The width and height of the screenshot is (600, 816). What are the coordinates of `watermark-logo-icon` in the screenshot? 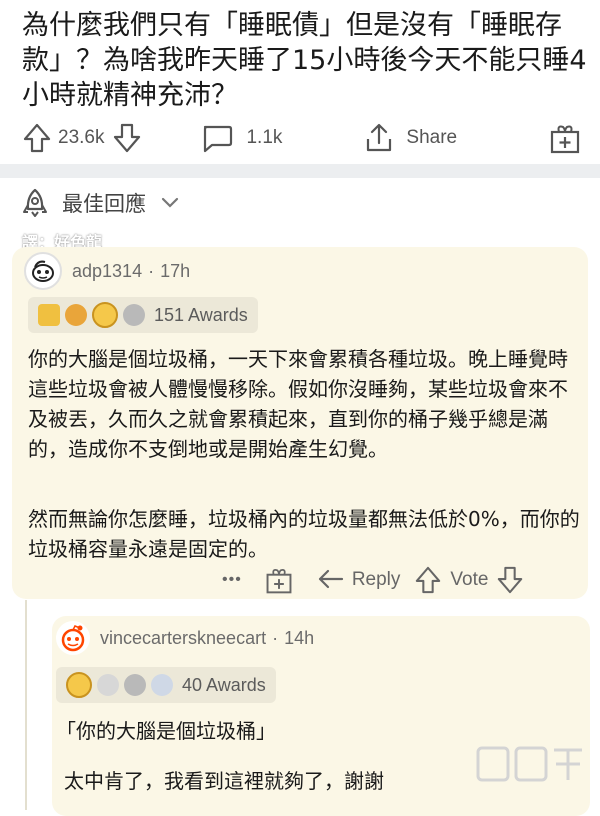 It's located at (529, 764).